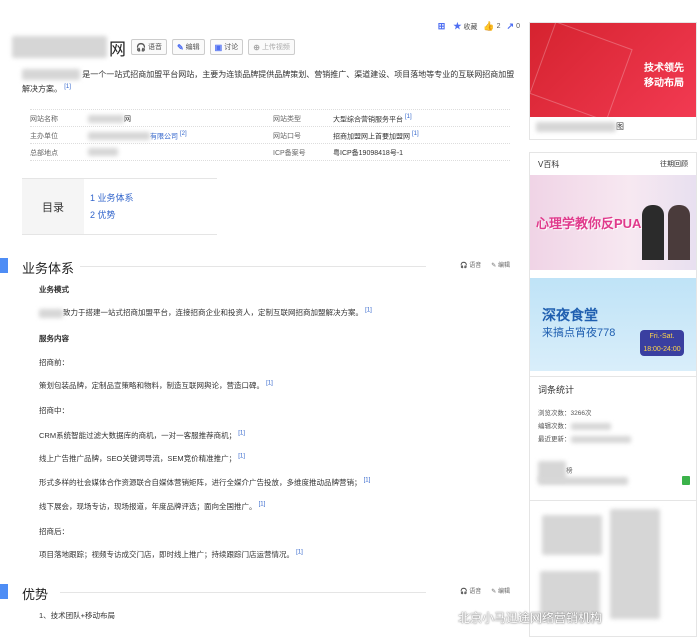 The height and width of the screenshot is (637, 700). Describe the element at coordinates (166, 554) in the screenshot. I see `line-text: 项目落地跟踪；视频专访成交门店，即时线上推广；持续跟踪门店运营情况。` at that location.